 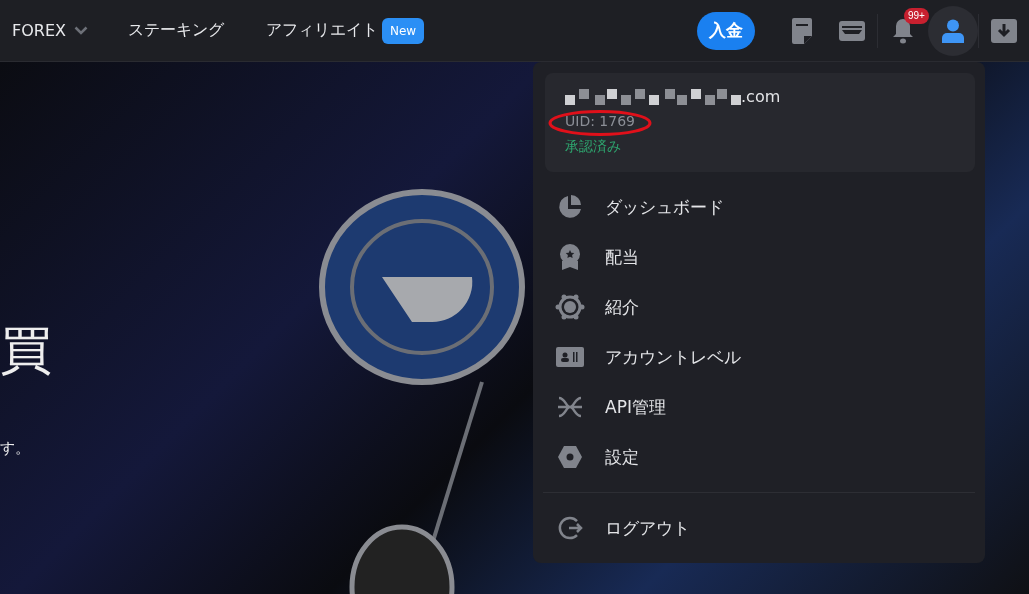 I want to click on award-icon, so click(x=570, y=257).